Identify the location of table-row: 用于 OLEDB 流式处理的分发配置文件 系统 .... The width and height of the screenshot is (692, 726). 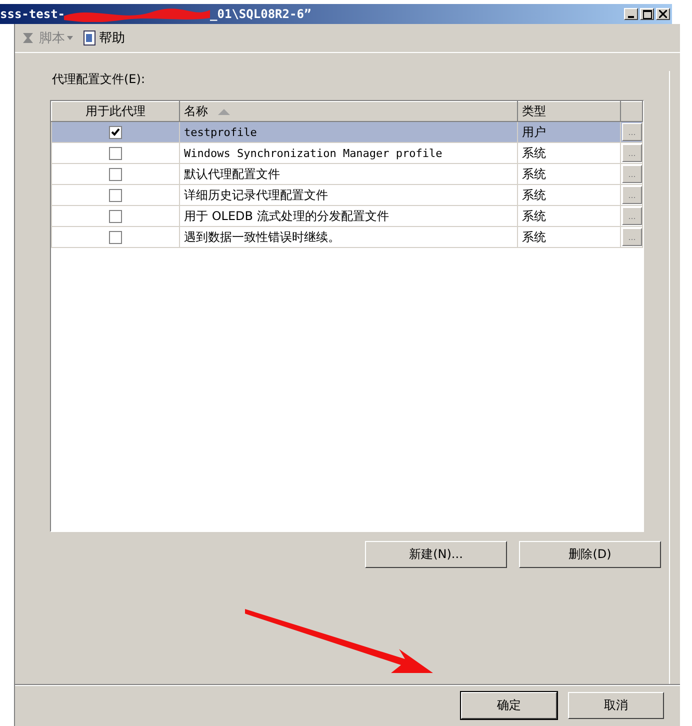
(347, 216).